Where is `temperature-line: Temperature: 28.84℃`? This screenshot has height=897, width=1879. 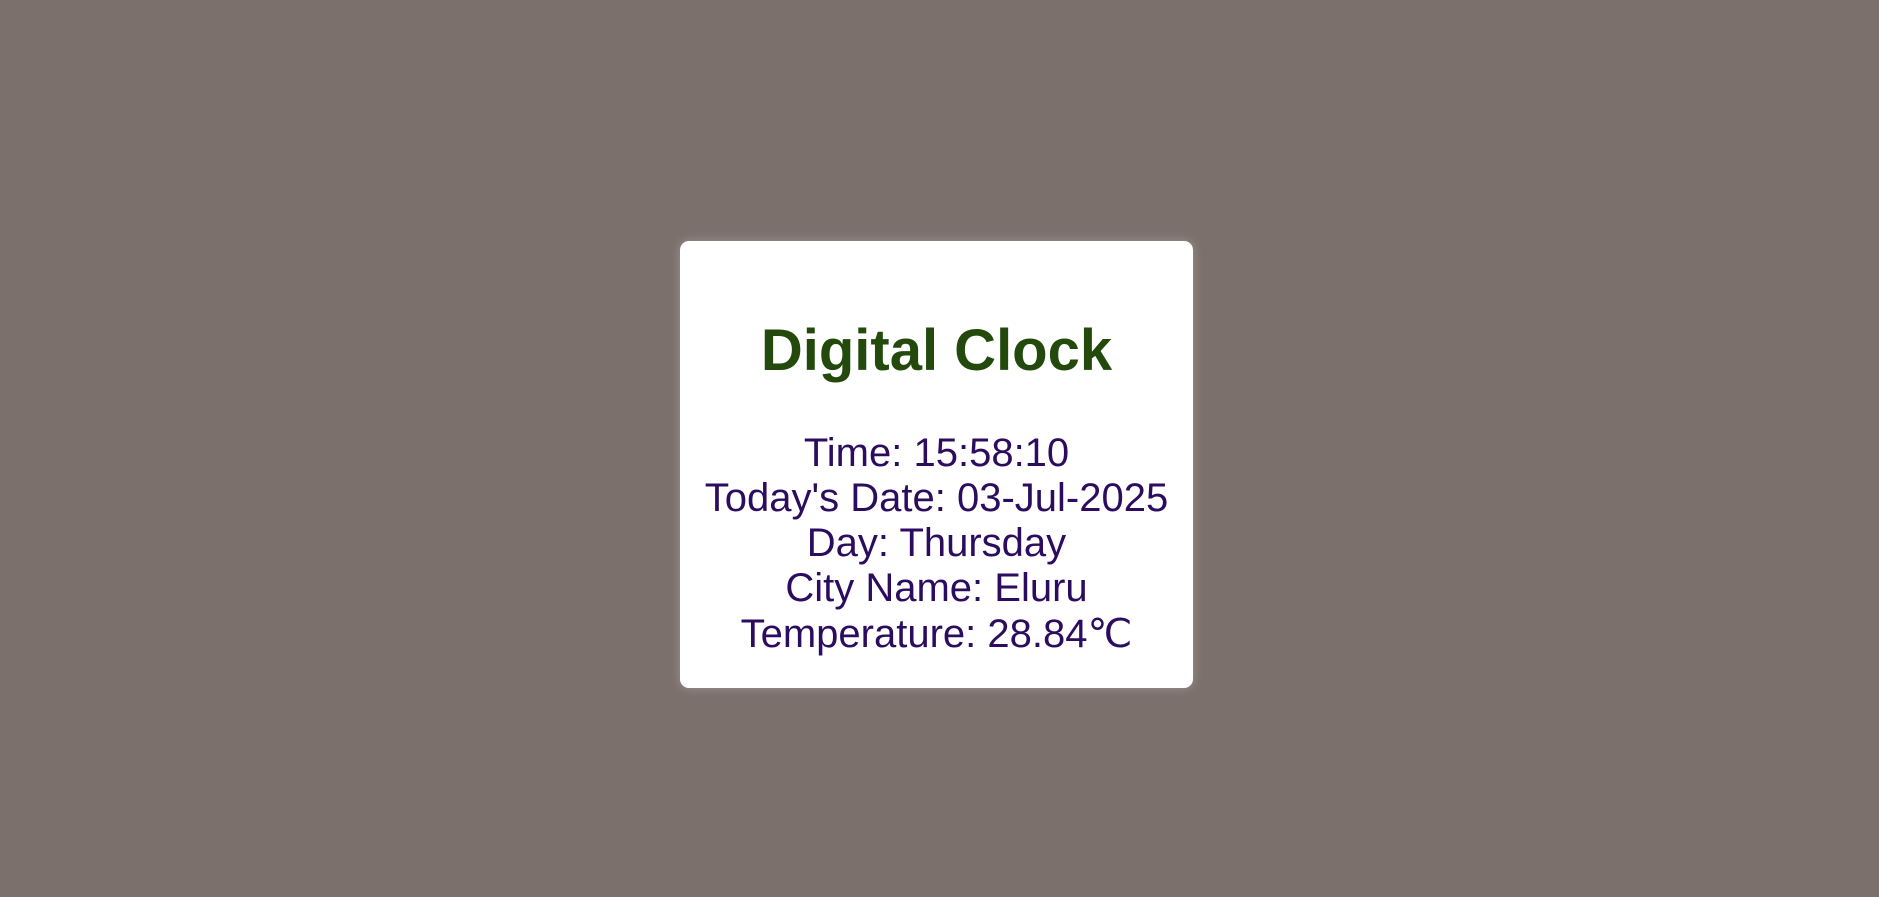 temperature-line: Temperature: 28.84℃ is located at coordinates (936, 634).